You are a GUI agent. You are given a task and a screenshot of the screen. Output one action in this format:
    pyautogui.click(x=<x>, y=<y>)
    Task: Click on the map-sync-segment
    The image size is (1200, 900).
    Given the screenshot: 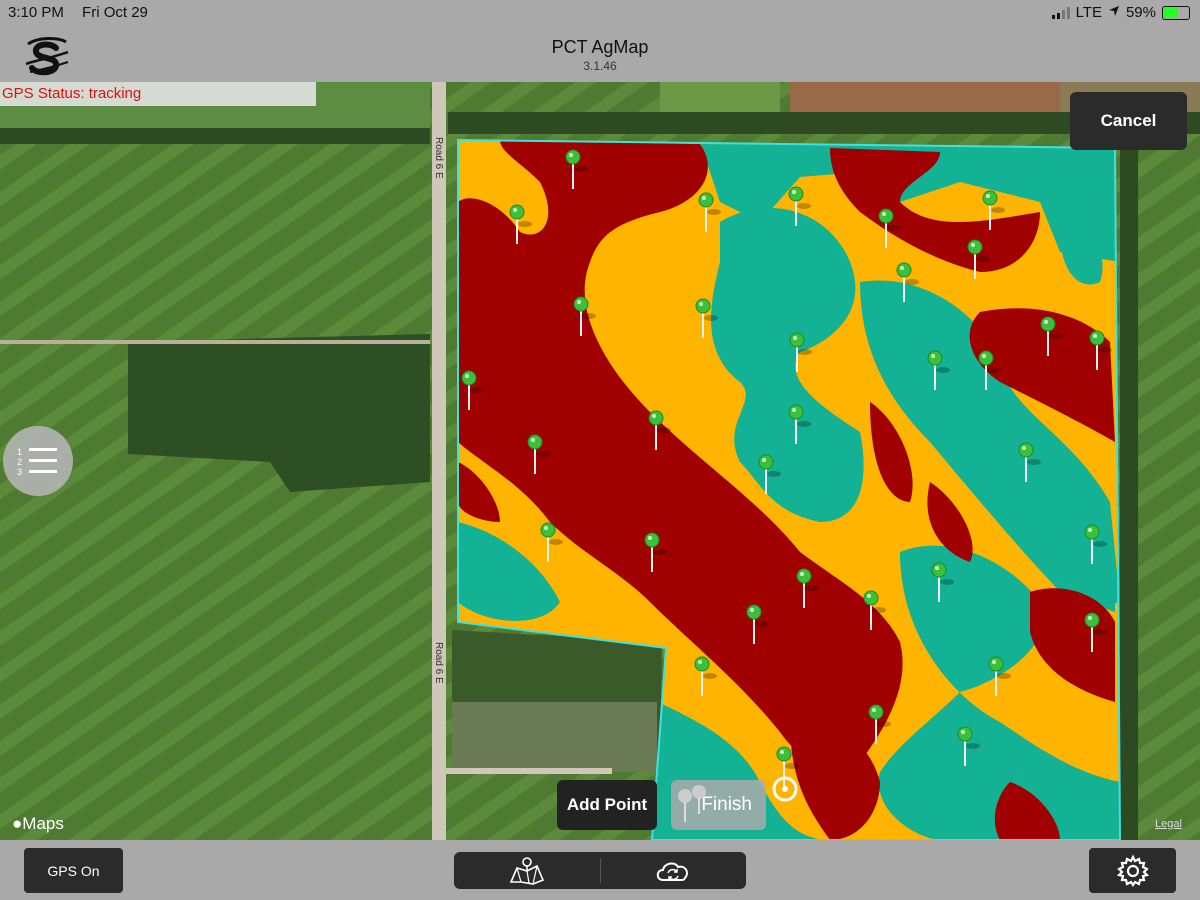 What is the action you would take?
    pyautogui.click(x=600, y=870)
    